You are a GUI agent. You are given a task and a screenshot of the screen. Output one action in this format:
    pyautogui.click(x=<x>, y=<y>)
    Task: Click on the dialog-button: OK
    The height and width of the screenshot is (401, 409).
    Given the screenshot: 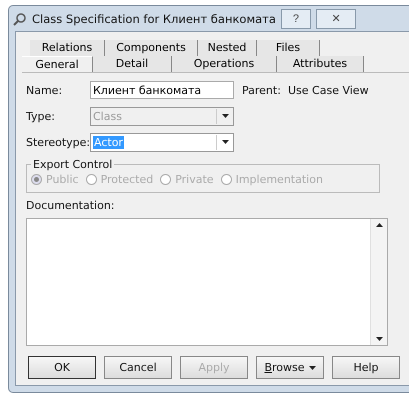 What is the action you would take?
    pyautogui.click(x=62, y=367)
    